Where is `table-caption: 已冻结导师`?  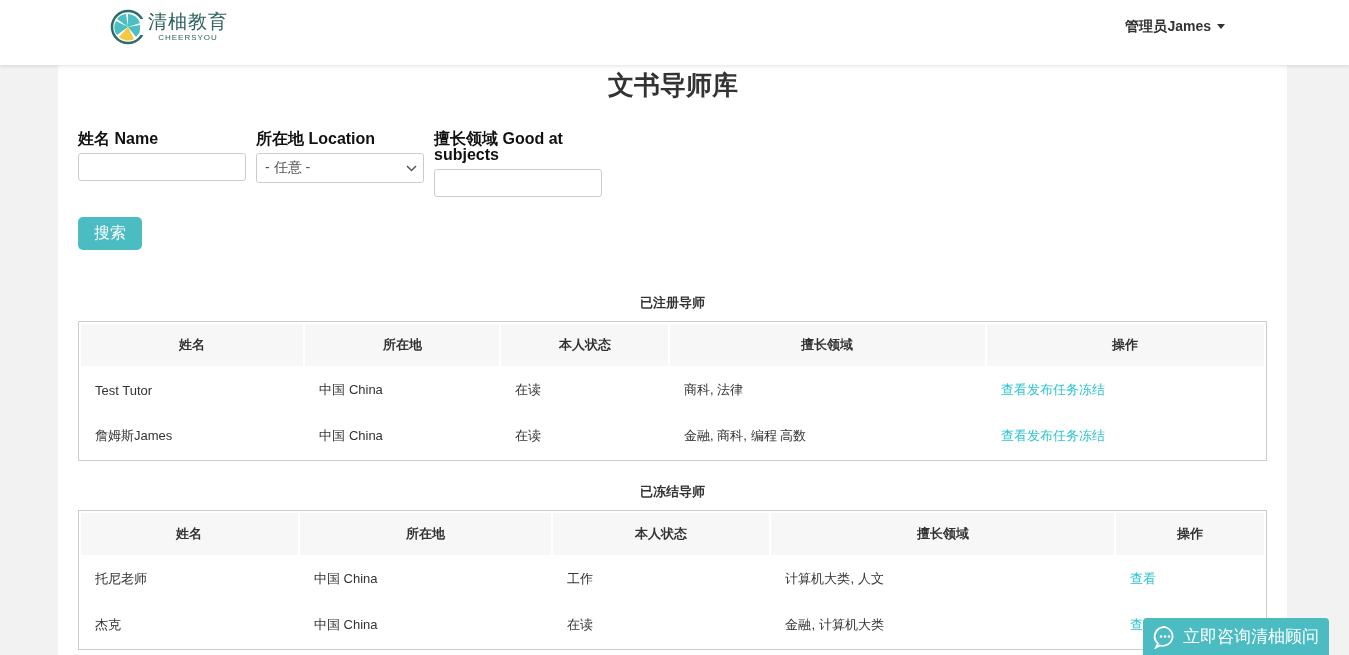
table-caption: 已冻结导师 is located at coordinates (672, 492).